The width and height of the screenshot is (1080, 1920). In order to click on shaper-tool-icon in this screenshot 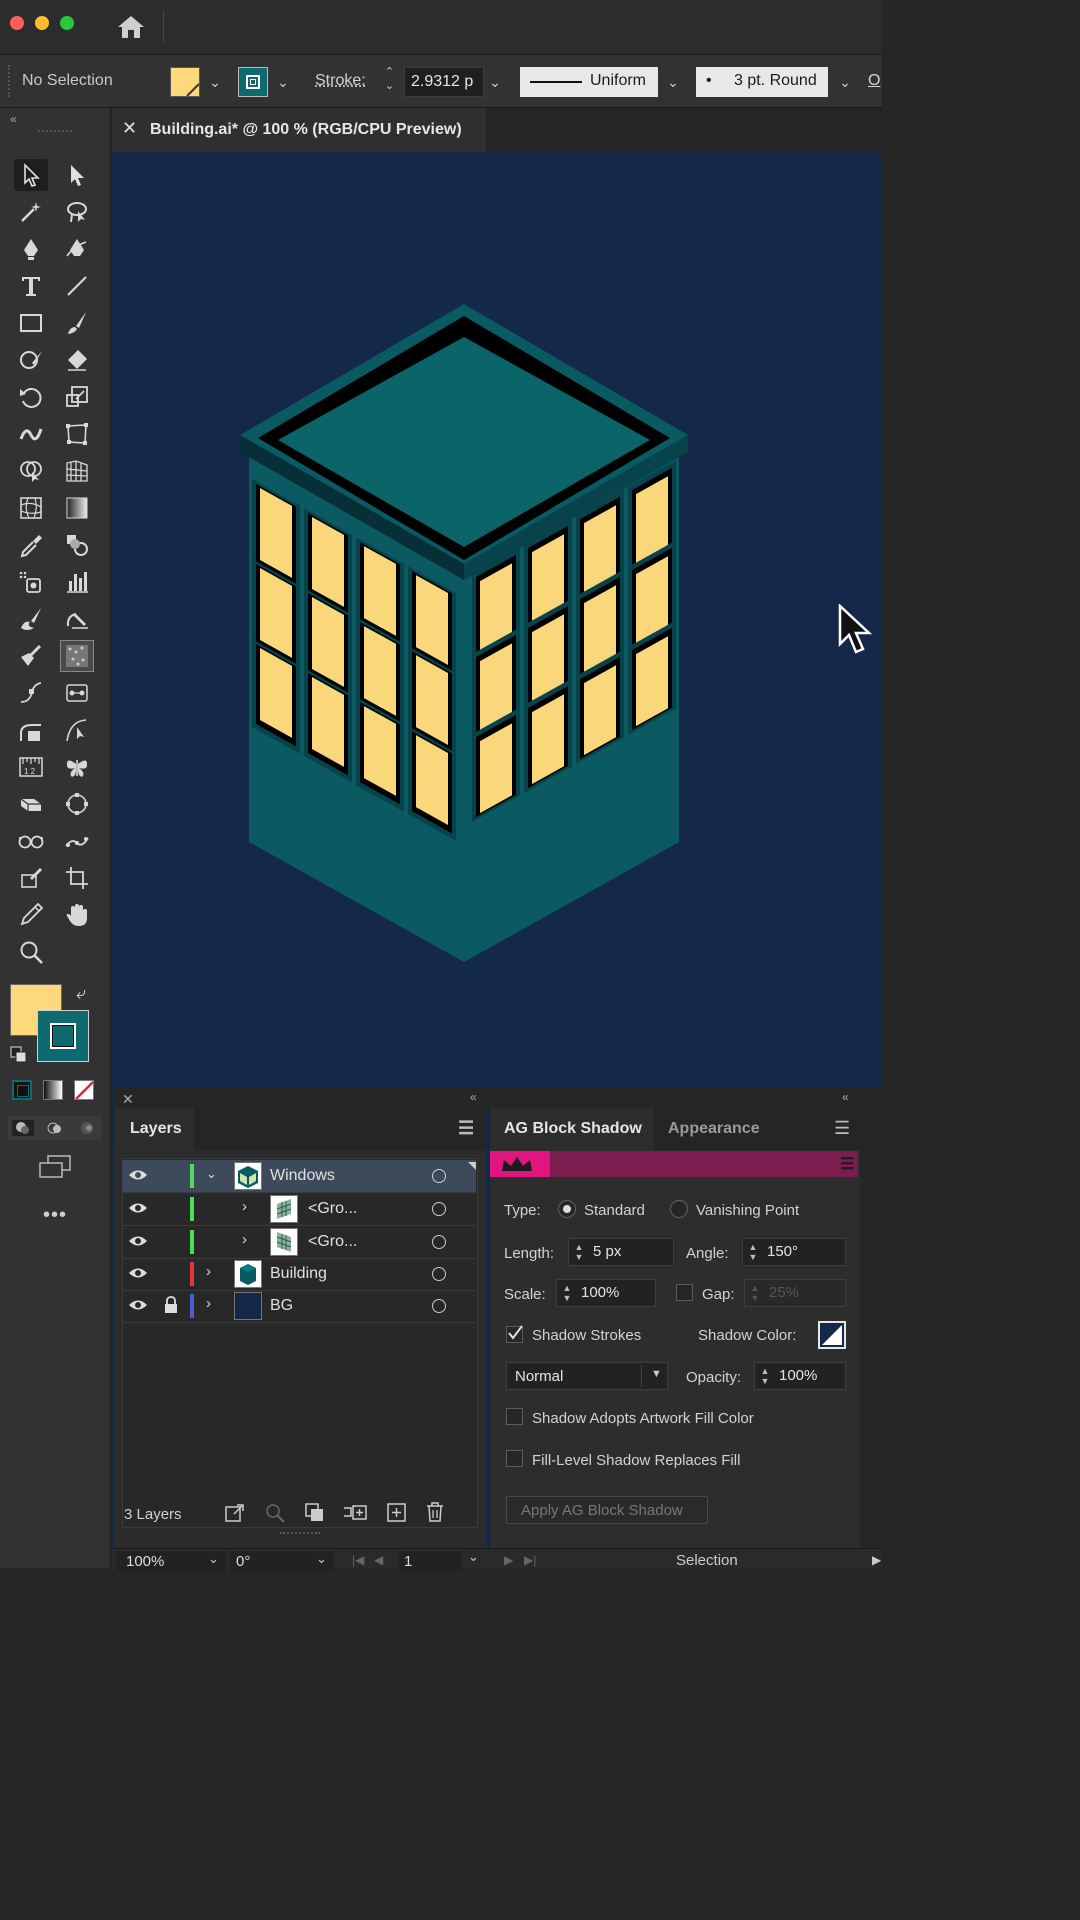, I will do `click(31, 360)`.